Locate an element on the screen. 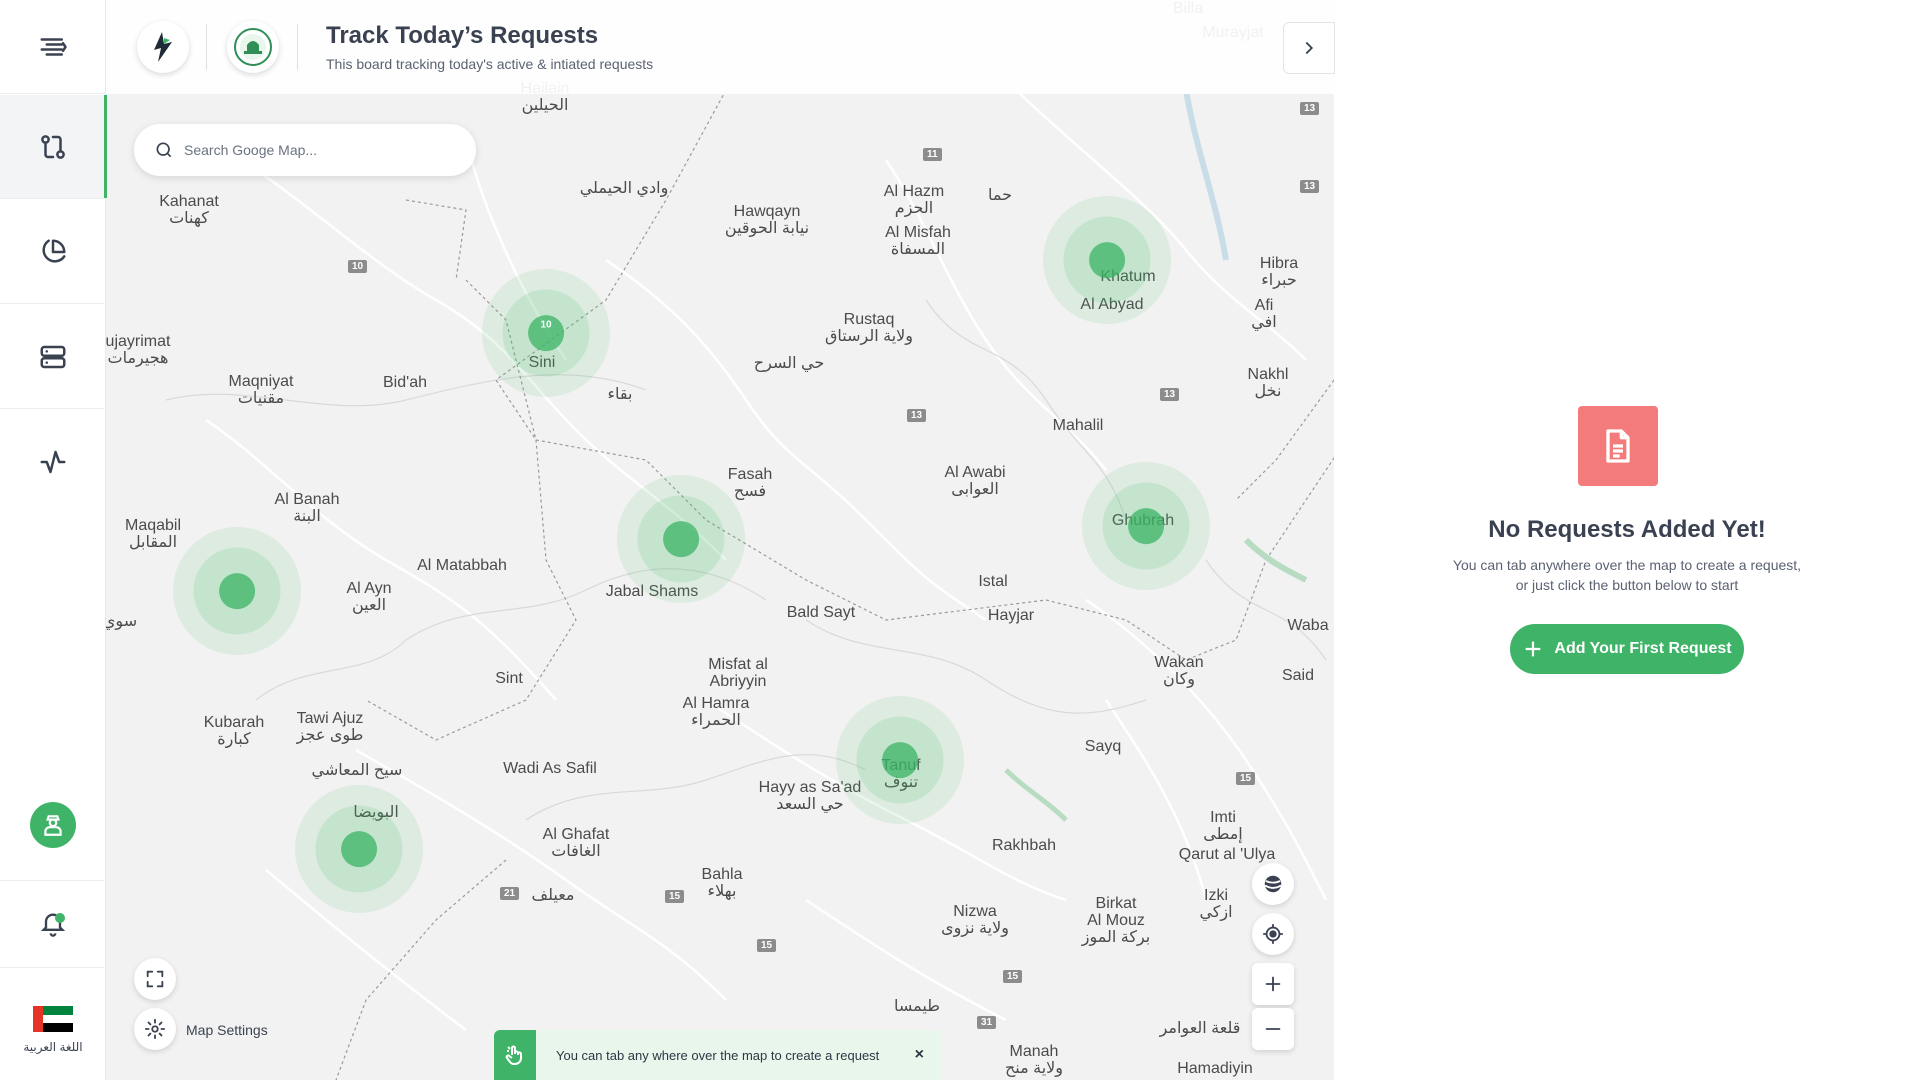  fullscreen-button is located at coordinates (155, 979).